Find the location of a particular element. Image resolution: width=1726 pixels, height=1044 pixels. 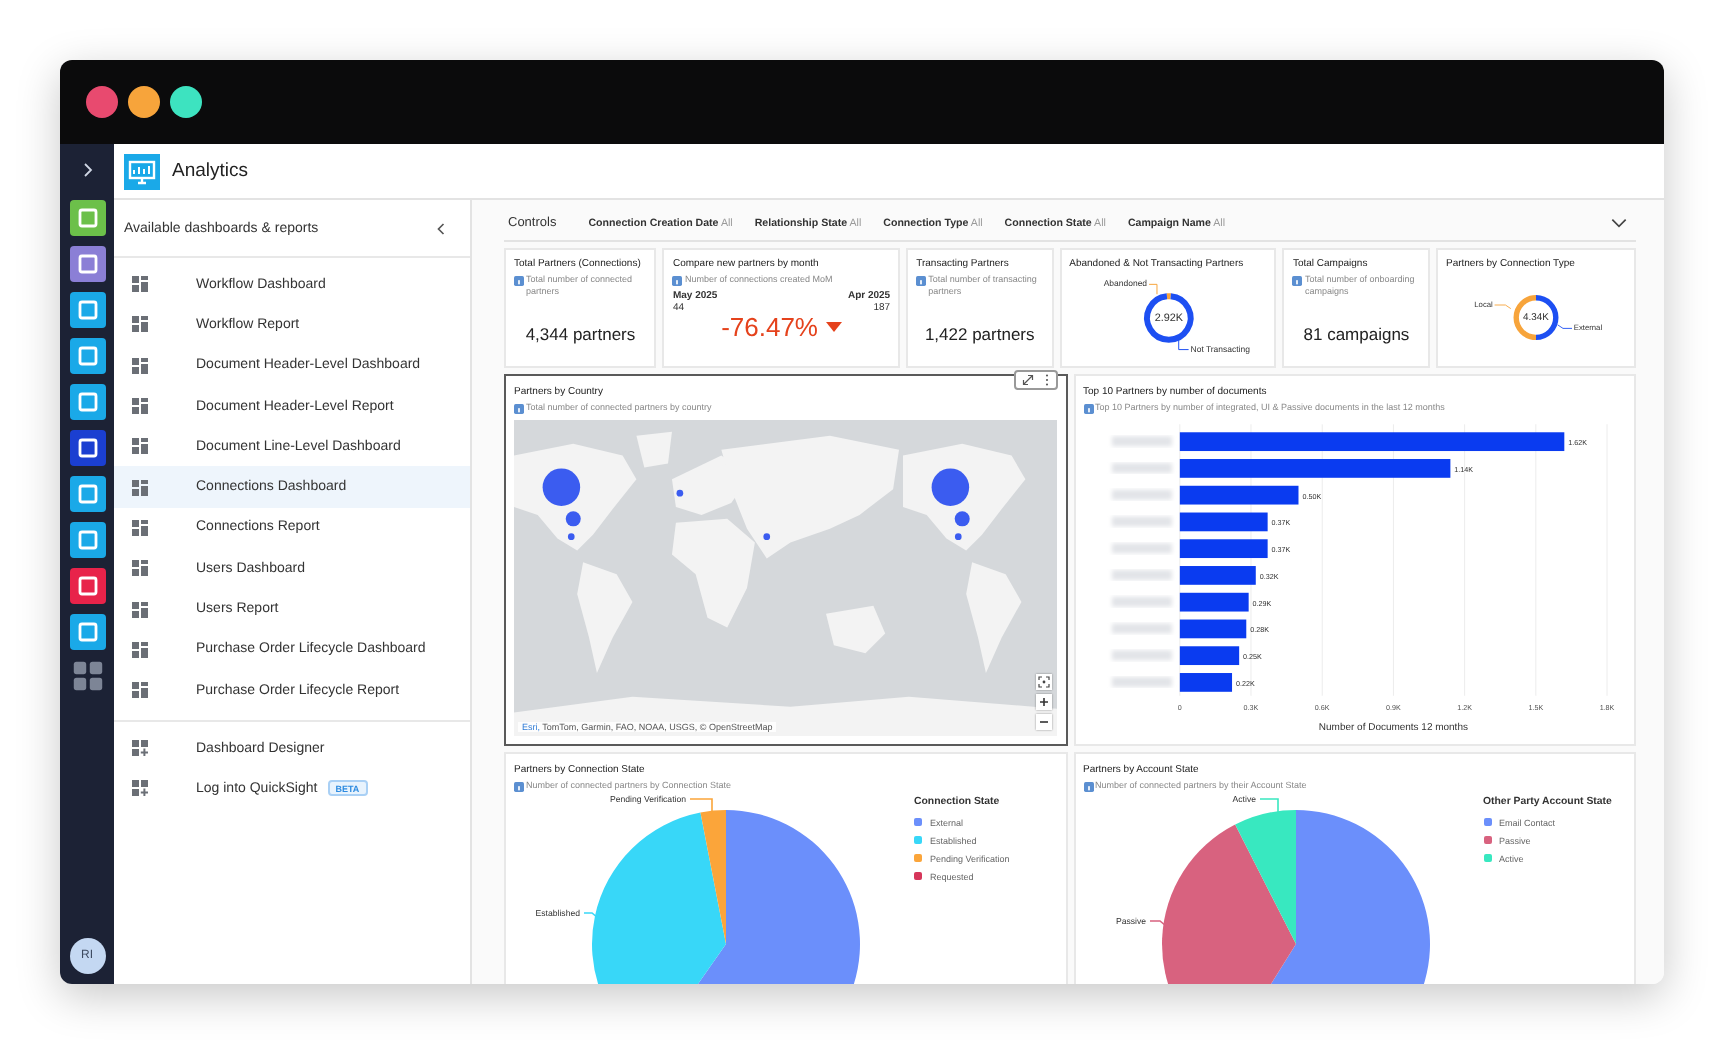

app-title: Analytics is located at coordinates (210, 171).